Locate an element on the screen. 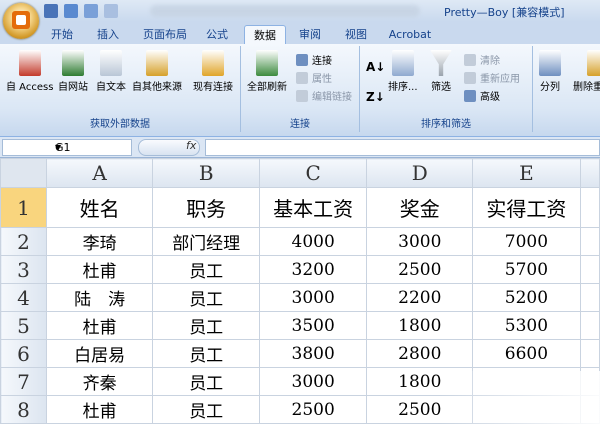 This screenshot has height=441, width=600. row-header-1: 1 is located at coordinates (23, 207).